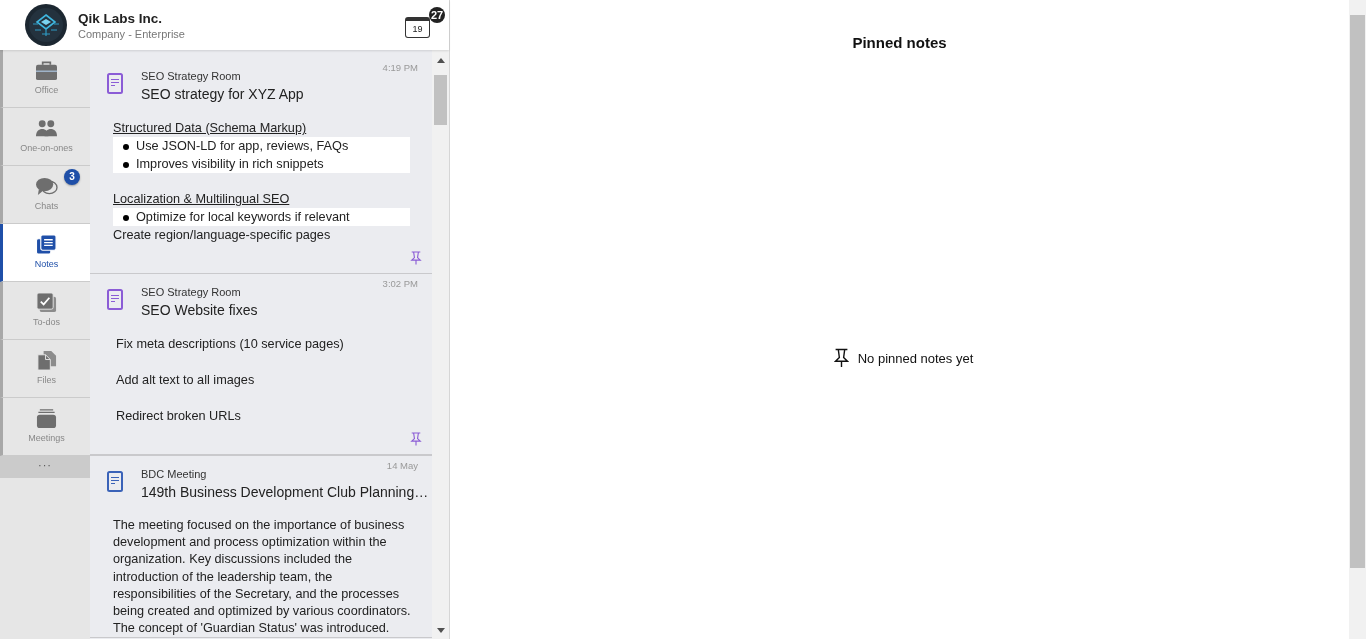  What do you see at coordinates (230, 344) in the screenshot?
I see `note-line: Fix meta descriptions (10 service pages)` at bounding box center [230, 344].